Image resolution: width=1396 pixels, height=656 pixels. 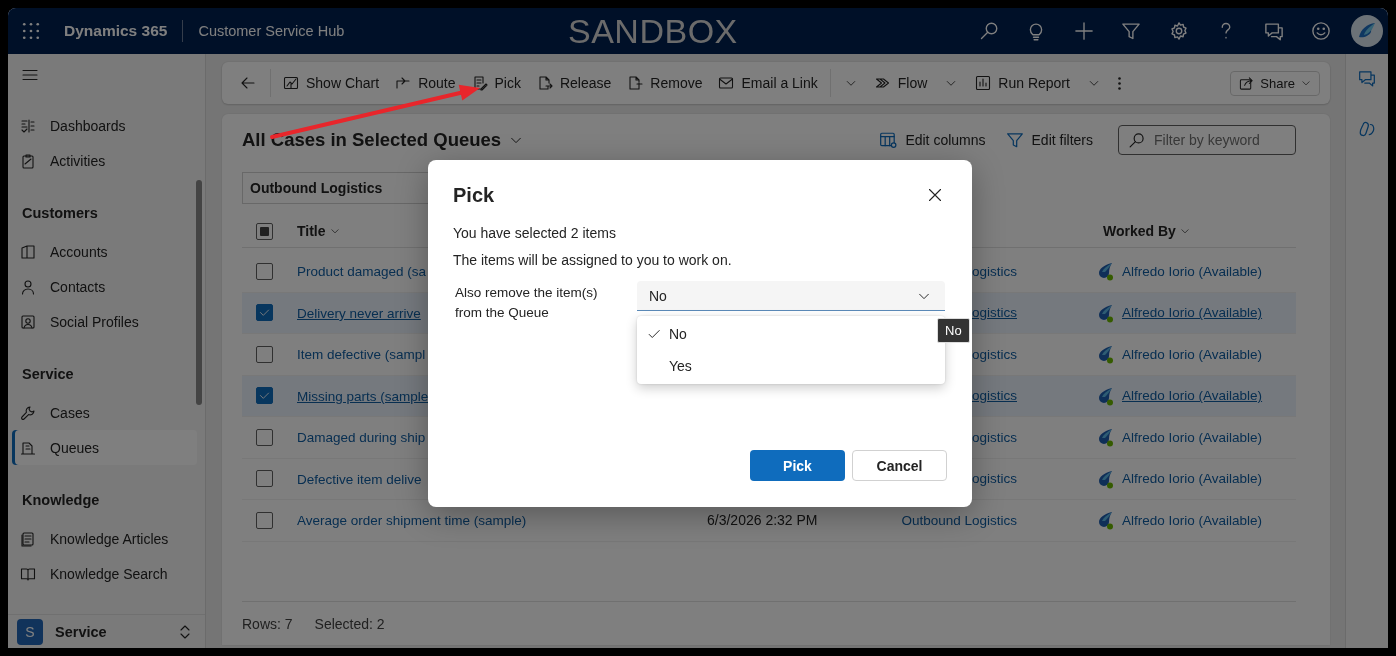 What do you see at coordinates (267, 623) in the screenshot?
I see `row-count: Rows: 7` at bounding box center [267, 623].